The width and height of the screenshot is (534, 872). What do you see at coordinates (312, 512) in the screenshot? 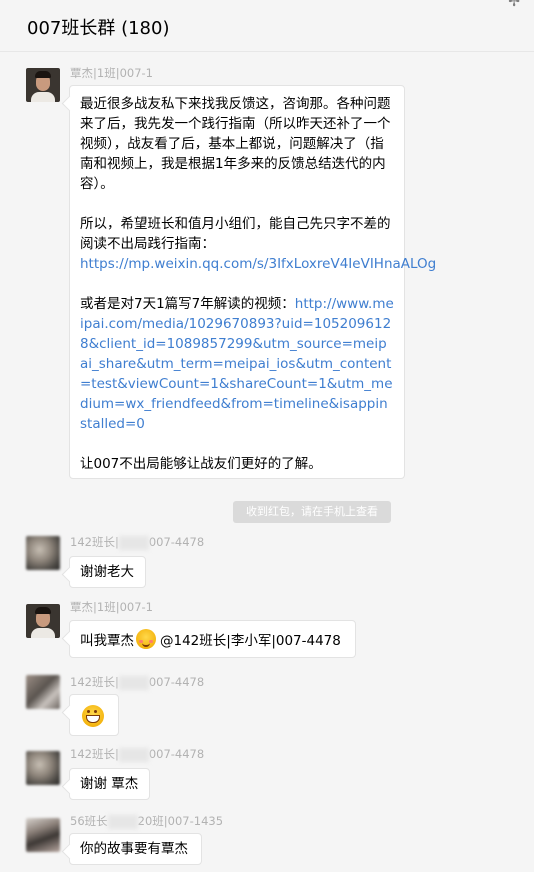
I see `system-notice: 收到红包，请在手机上查看` at bounding box center [312, 512].